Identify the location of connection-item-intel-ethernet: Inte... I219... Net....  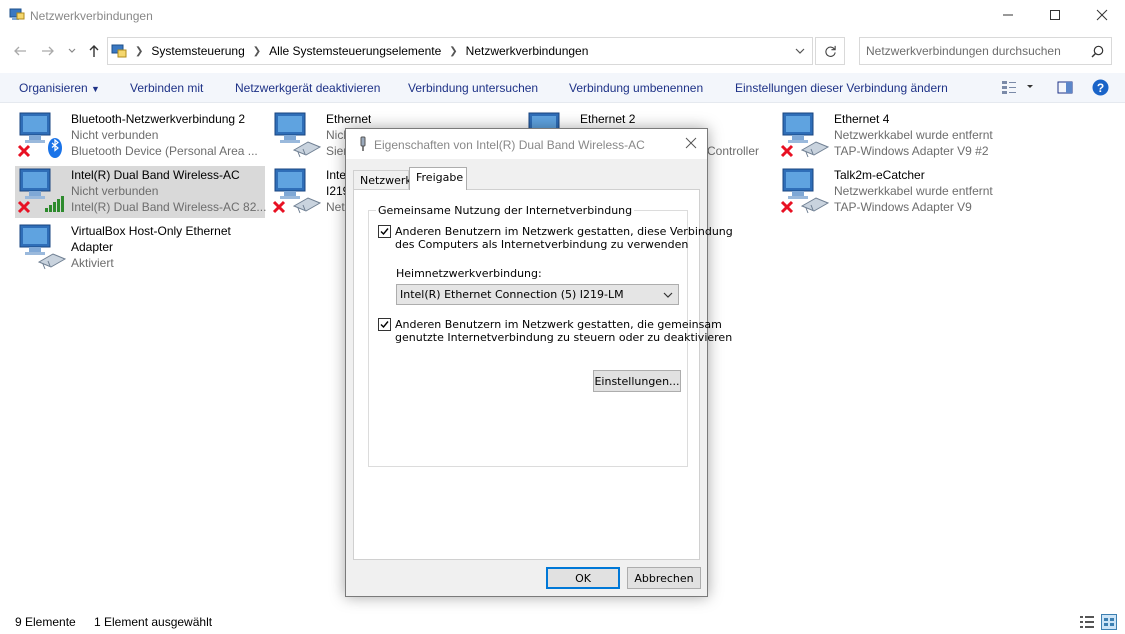
(314, 192).